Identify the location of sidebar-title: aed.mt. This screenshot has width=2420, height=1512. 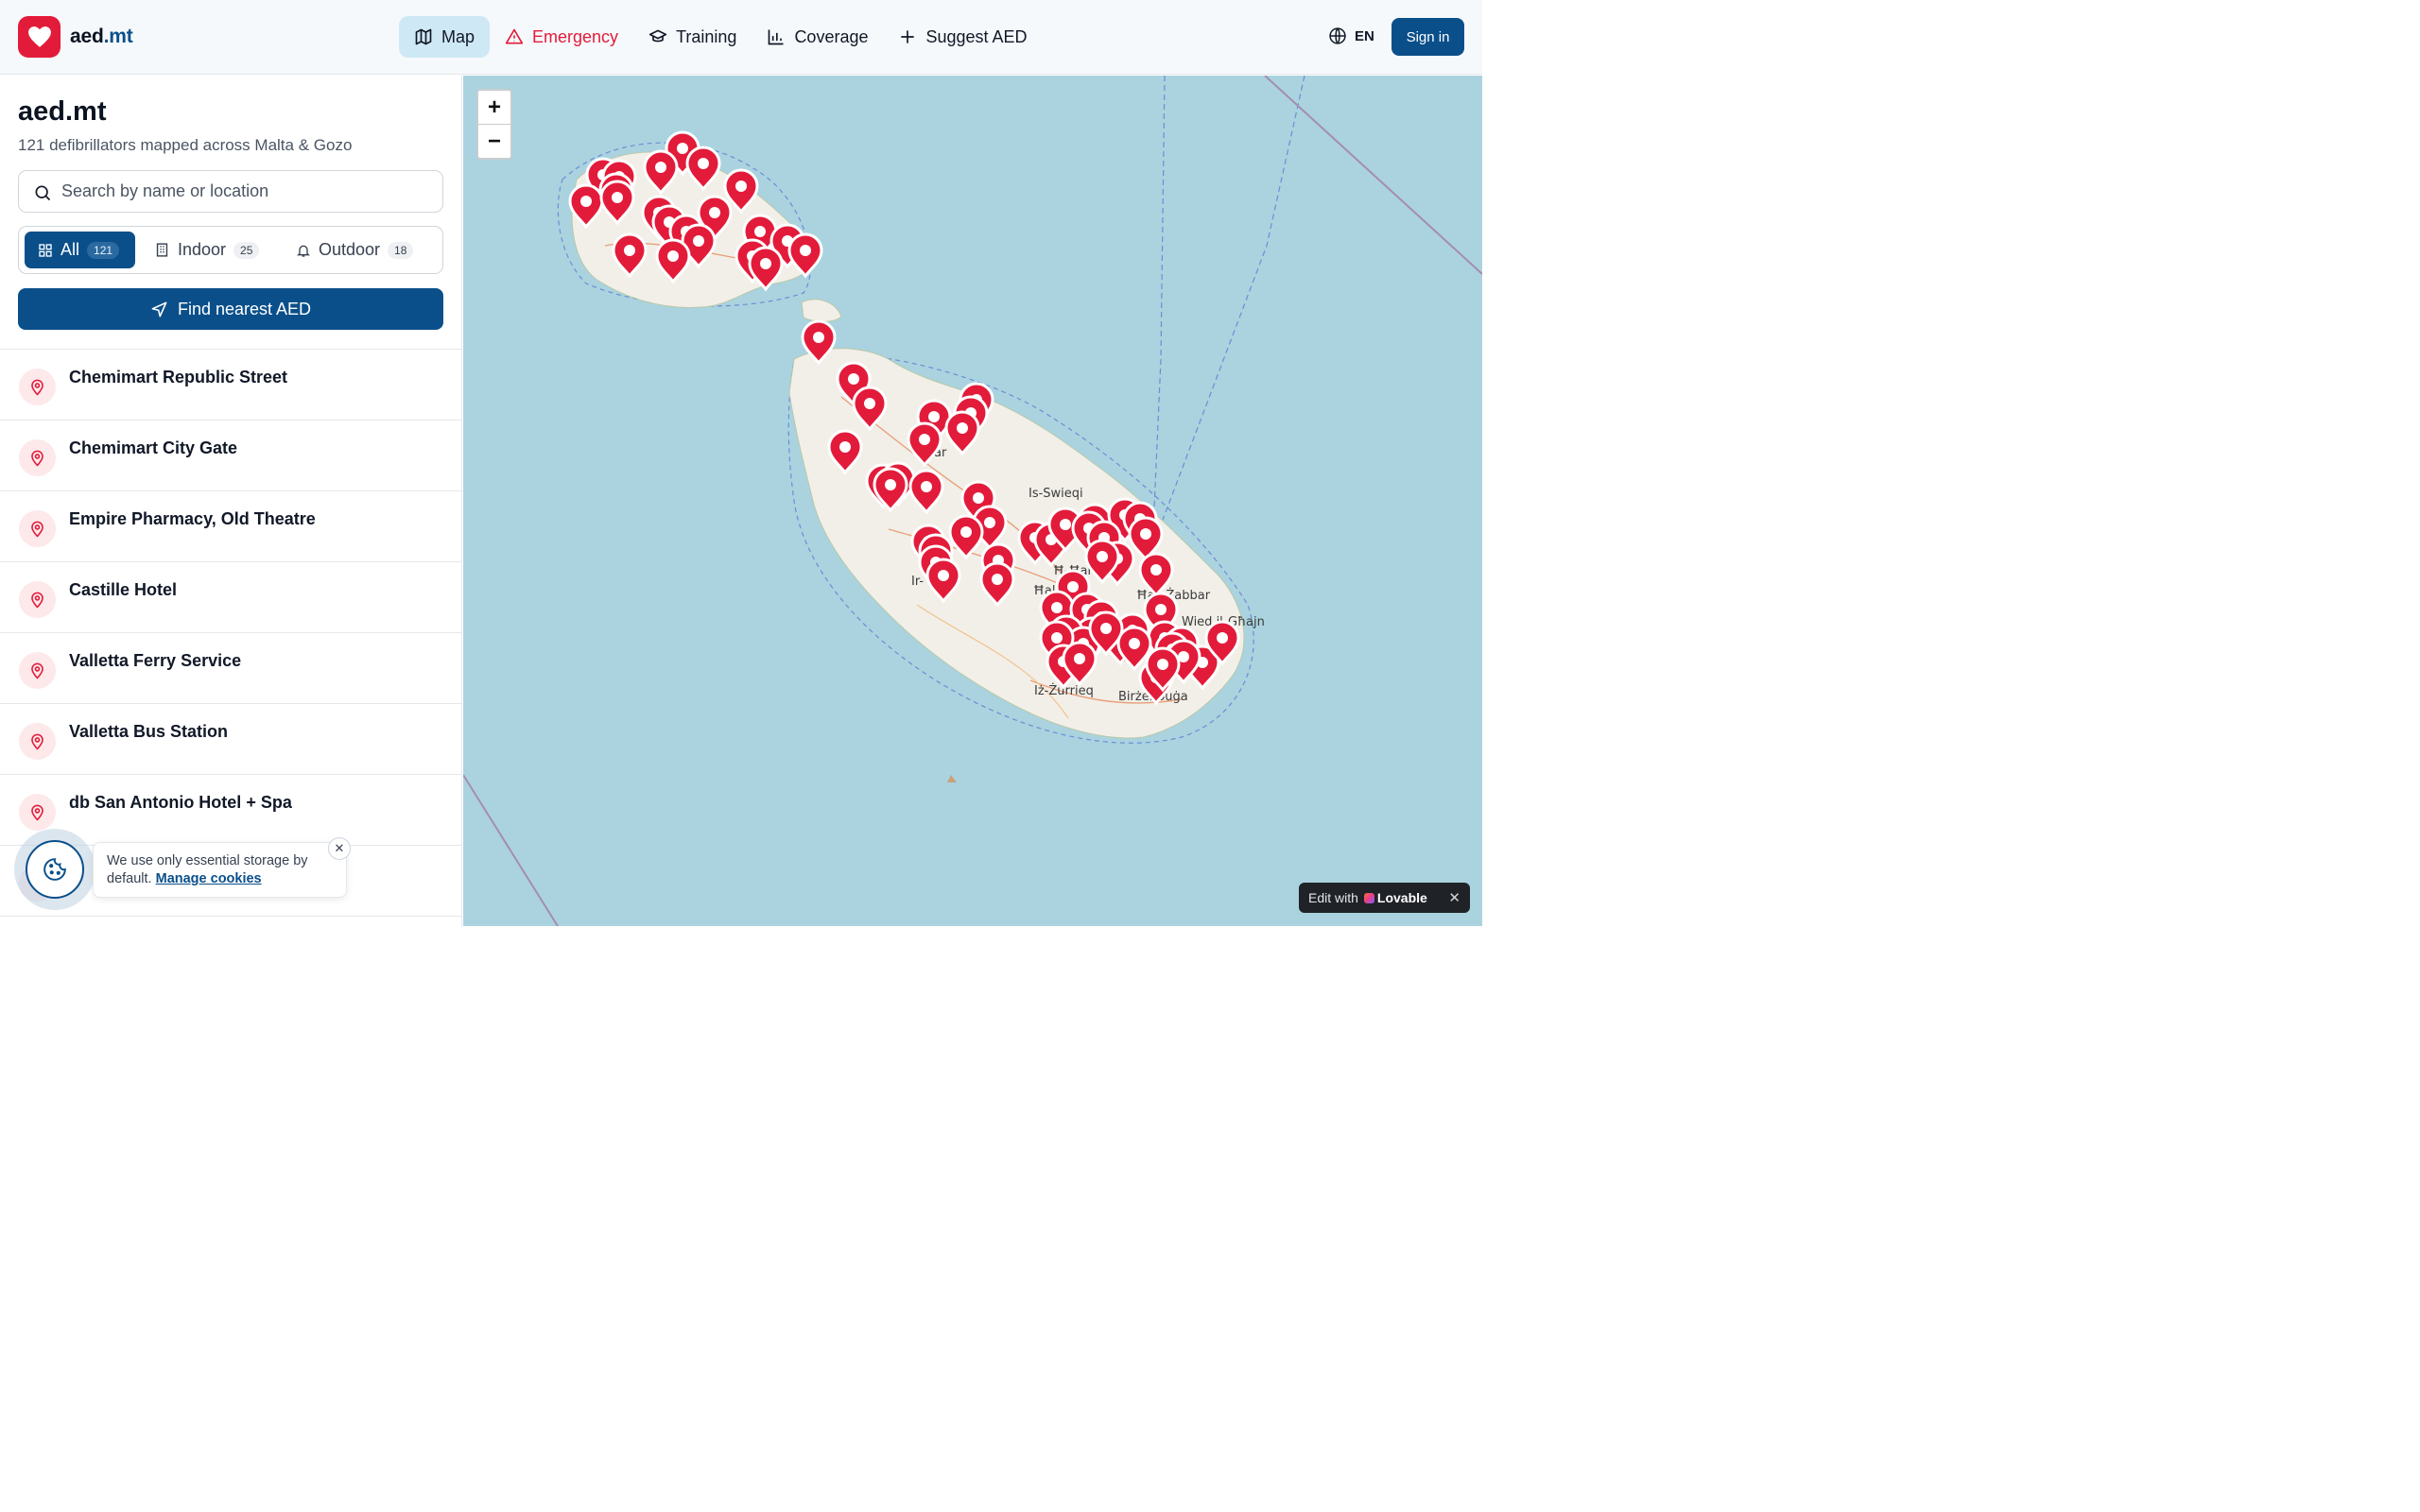
(63, 111).